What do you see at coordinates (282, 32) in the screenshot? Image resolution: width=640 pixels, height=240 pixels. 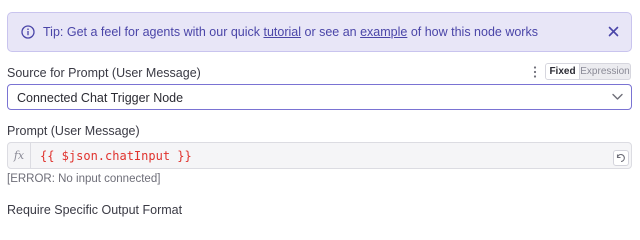 I see `tutorial-link: tutorial` at bounding box center [282, 32].